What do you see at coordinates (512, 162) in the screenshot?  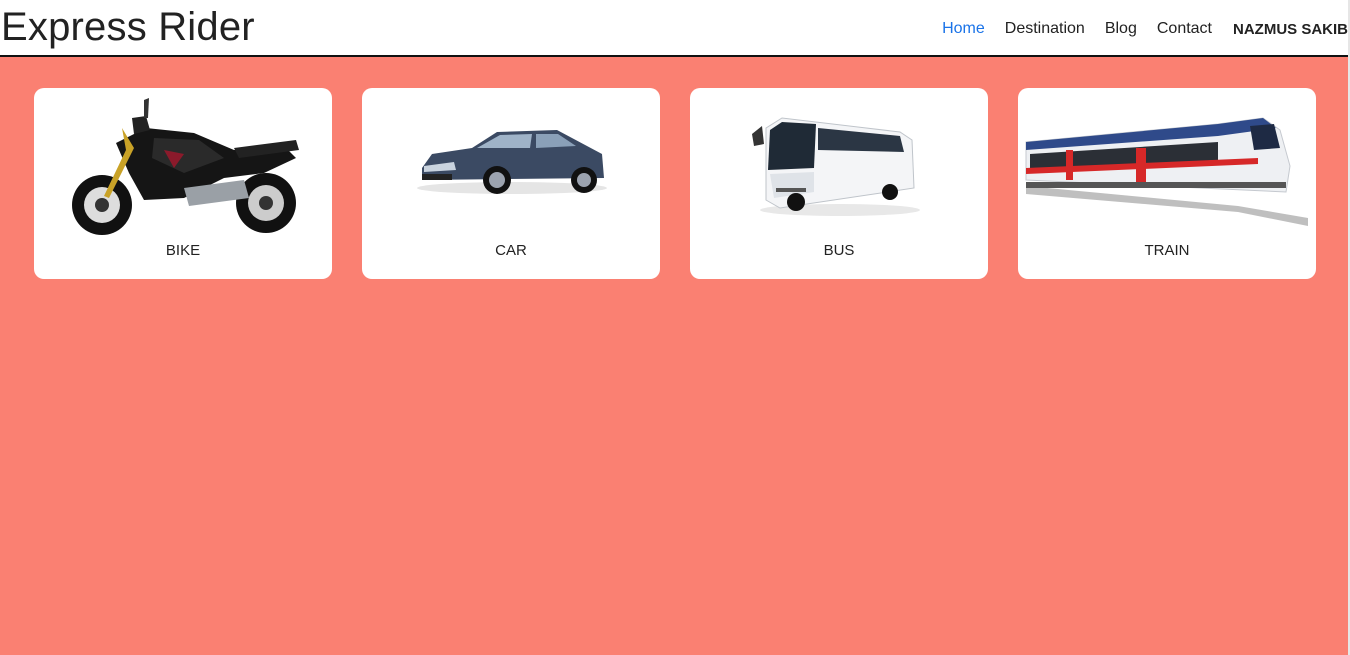 I see `car-image` at bounding box center [512, 162].